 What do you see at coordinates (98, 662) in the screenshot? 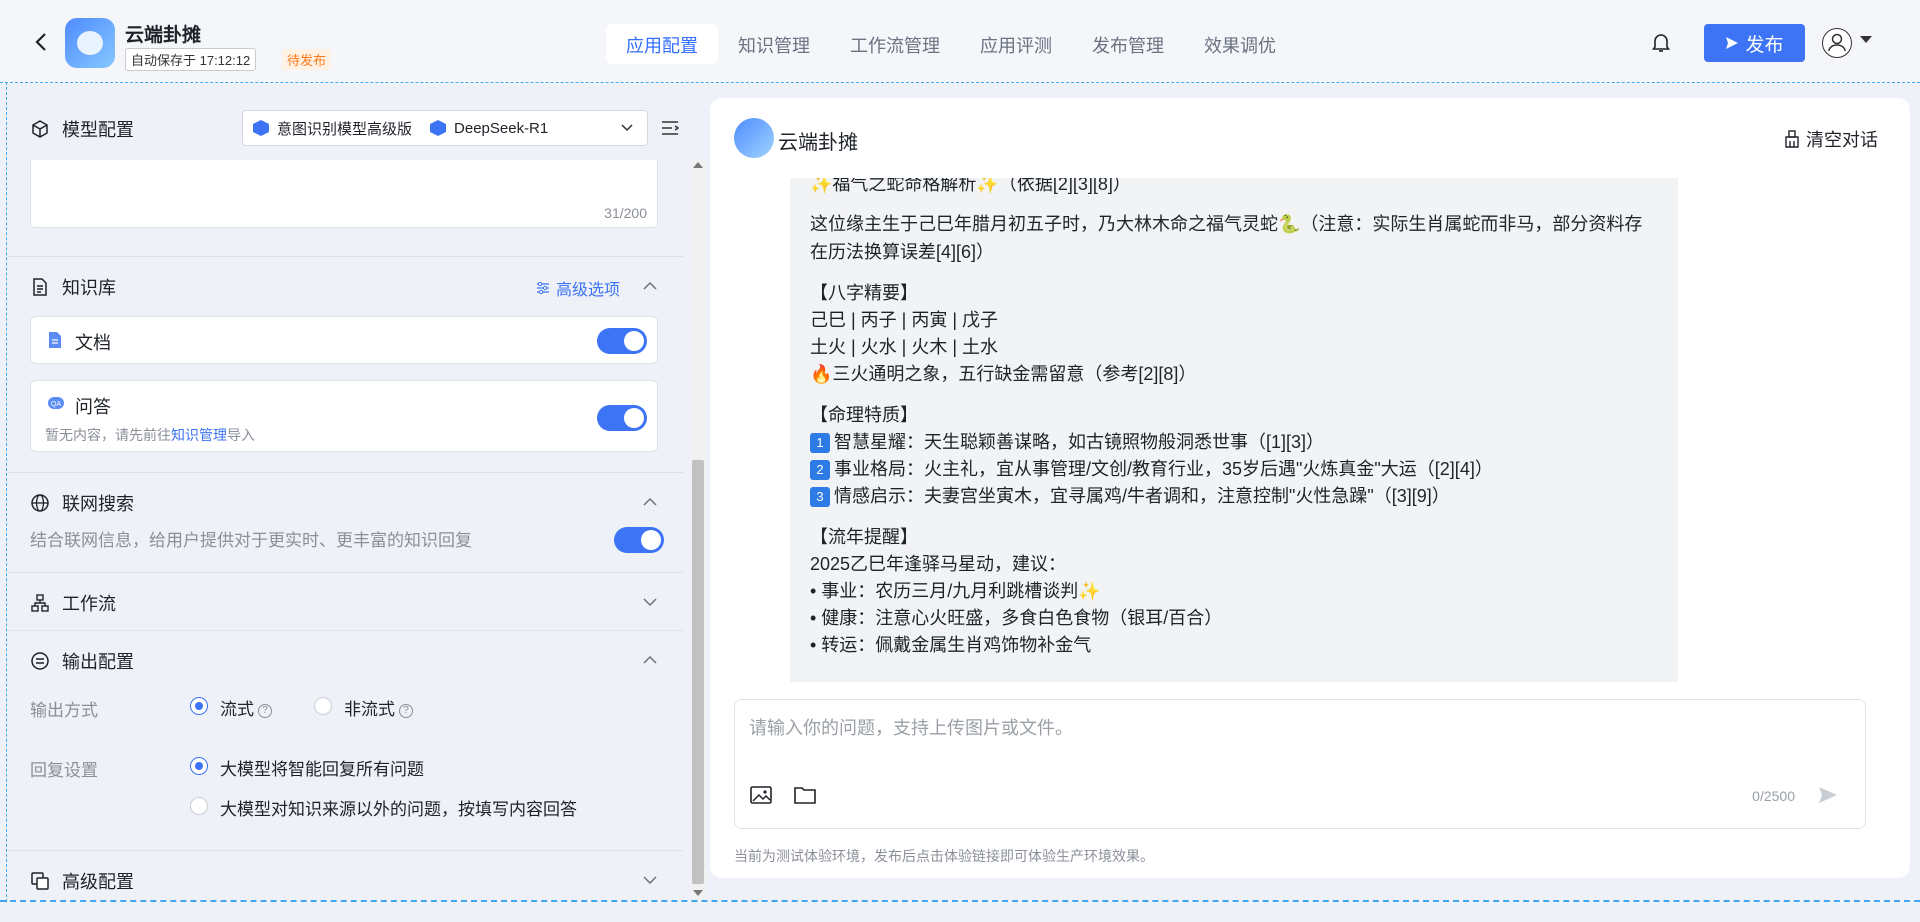
I see `output-title: 输出配置` at bounding box center [98, 662].